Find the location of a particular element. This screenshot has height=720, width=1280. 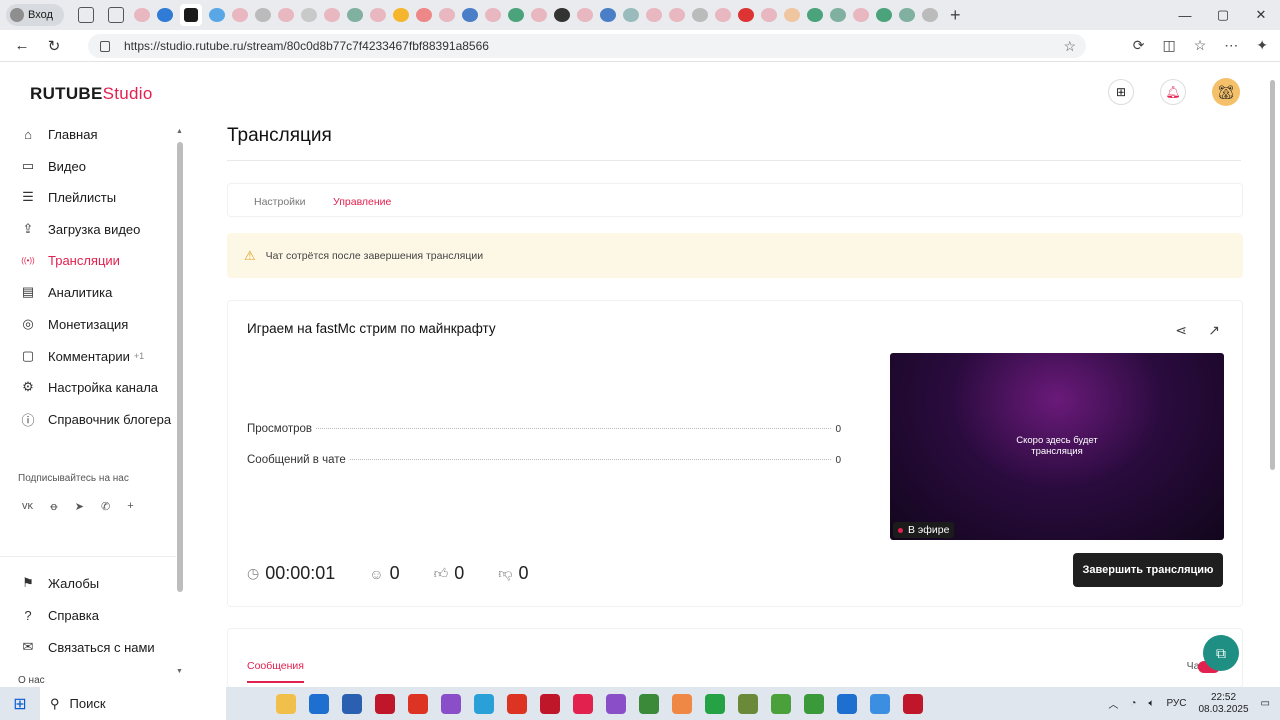

sidebar-item: ⌂ Главная is located at coordinates (58, 134).